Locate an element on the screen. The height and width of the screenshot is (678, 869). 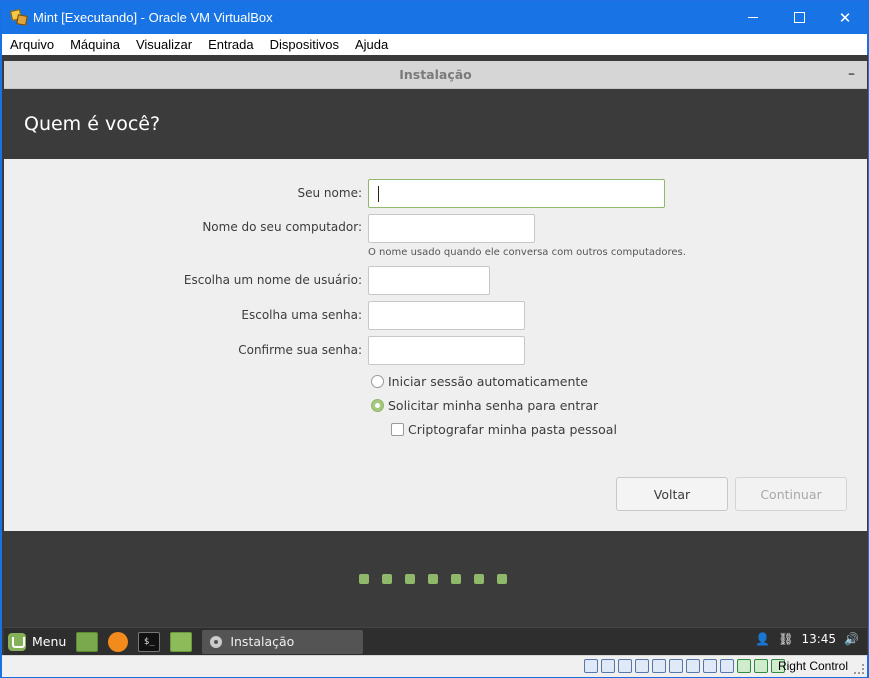
start-menu-label: Menu is located at coordinates (49, 641).